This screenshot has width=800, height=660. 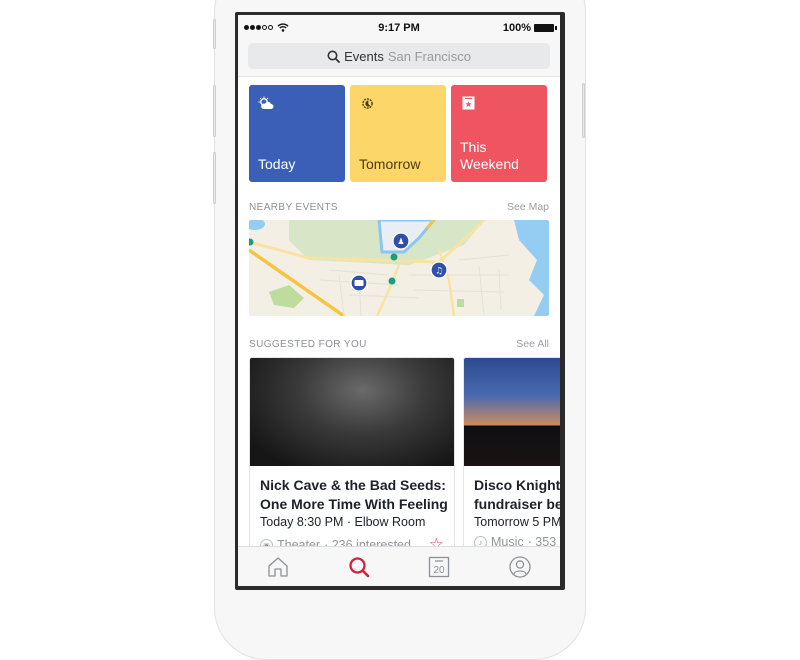 I want to click on section-title: SUGGESTED FOR YOU, so click(x=308, y=344).